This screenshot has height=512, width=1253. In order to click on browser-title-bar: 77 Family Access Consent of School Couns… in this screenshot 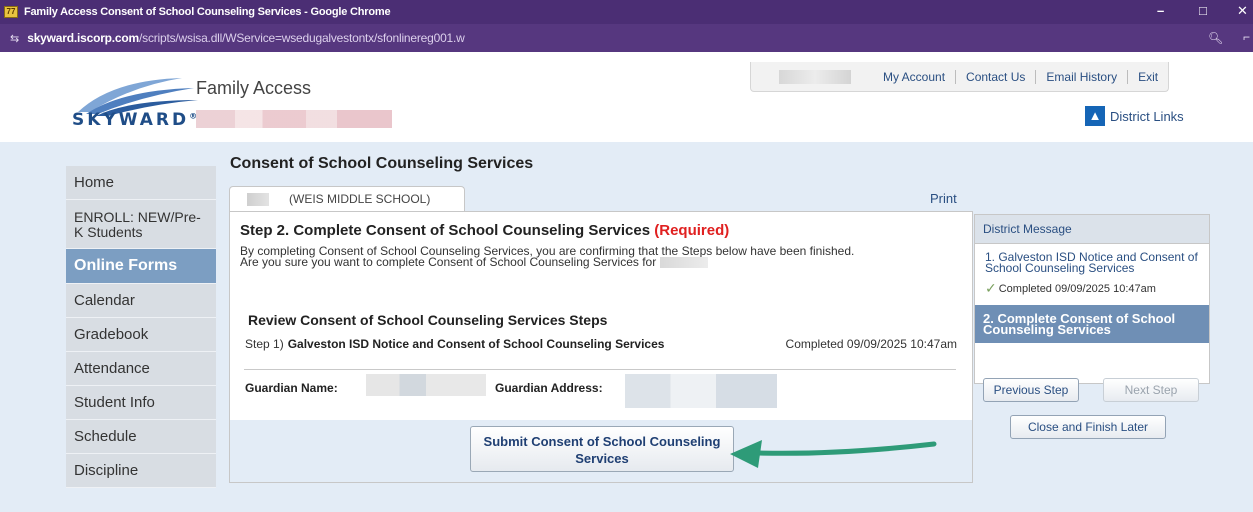, I will do `click(626, 12)`.